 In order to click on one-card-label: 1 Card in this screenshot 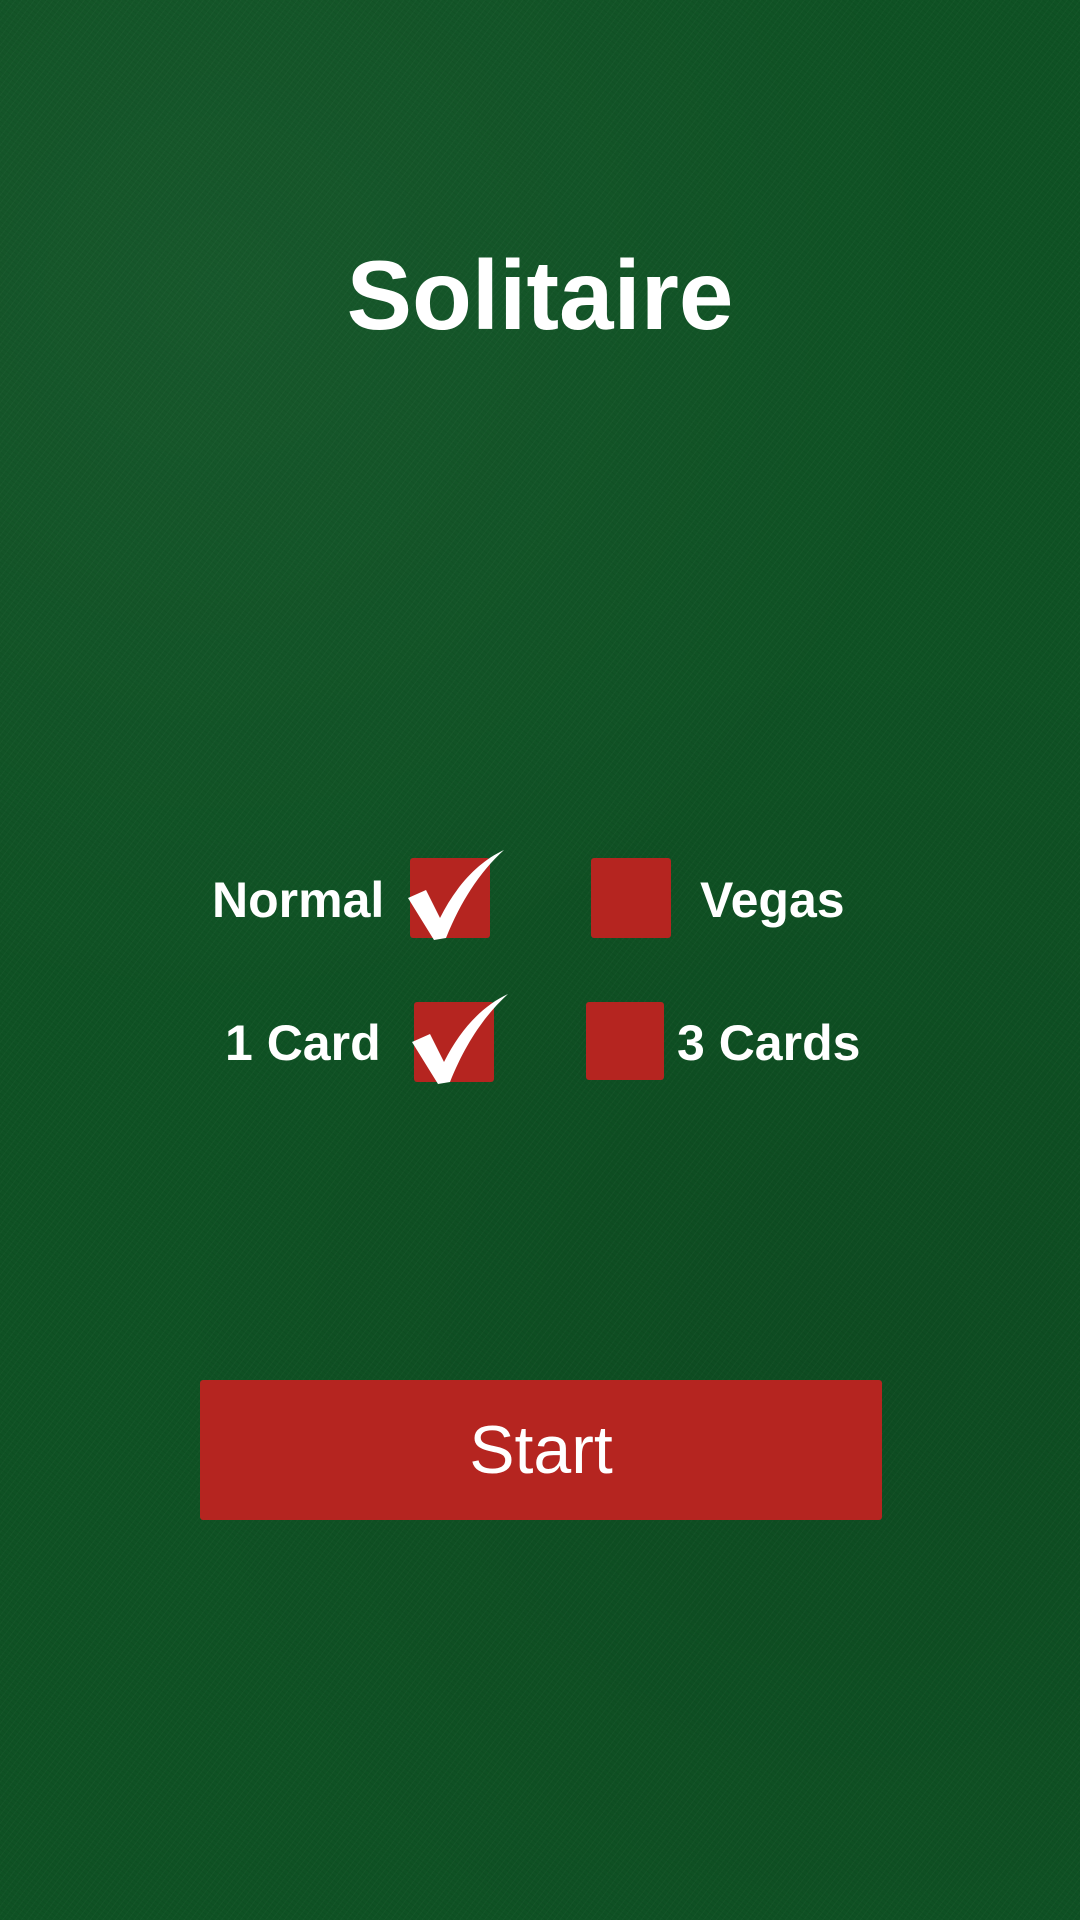, I will do `click(303, 1043)`.